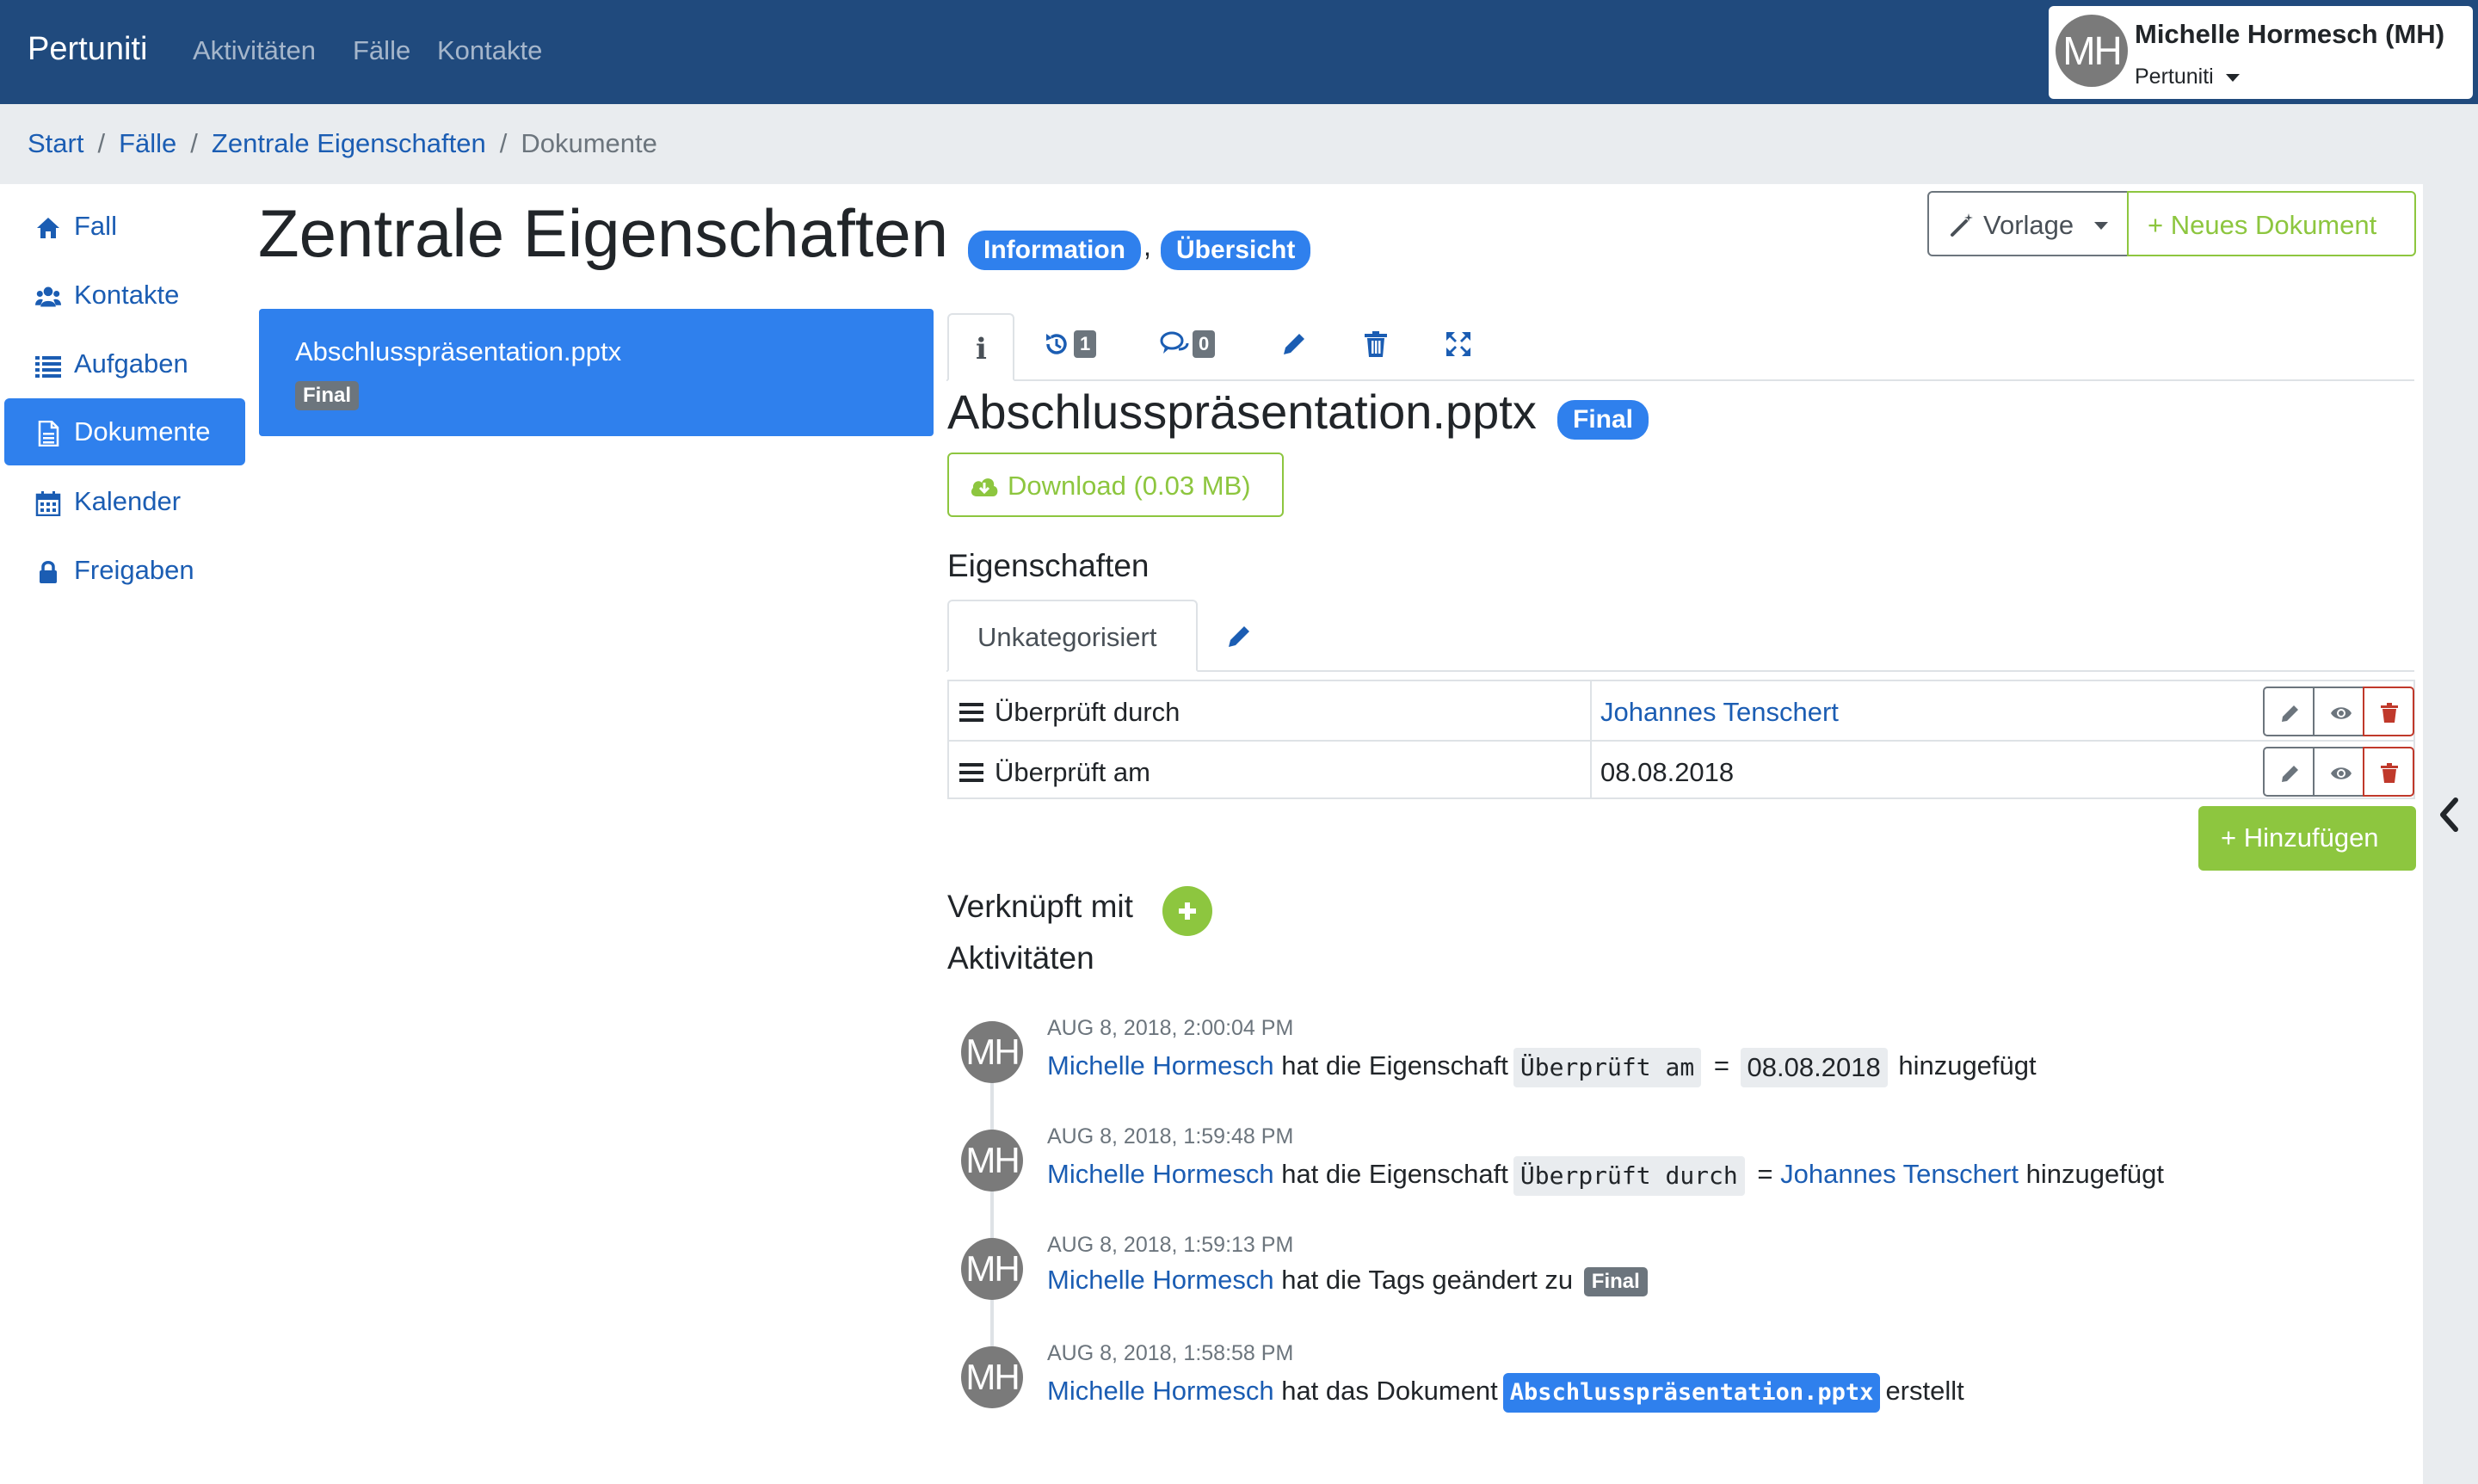 Image resolution: width=2478 pixels, height=1484 pixels. I want to click on fullscreen-button, so click(1458, 345).